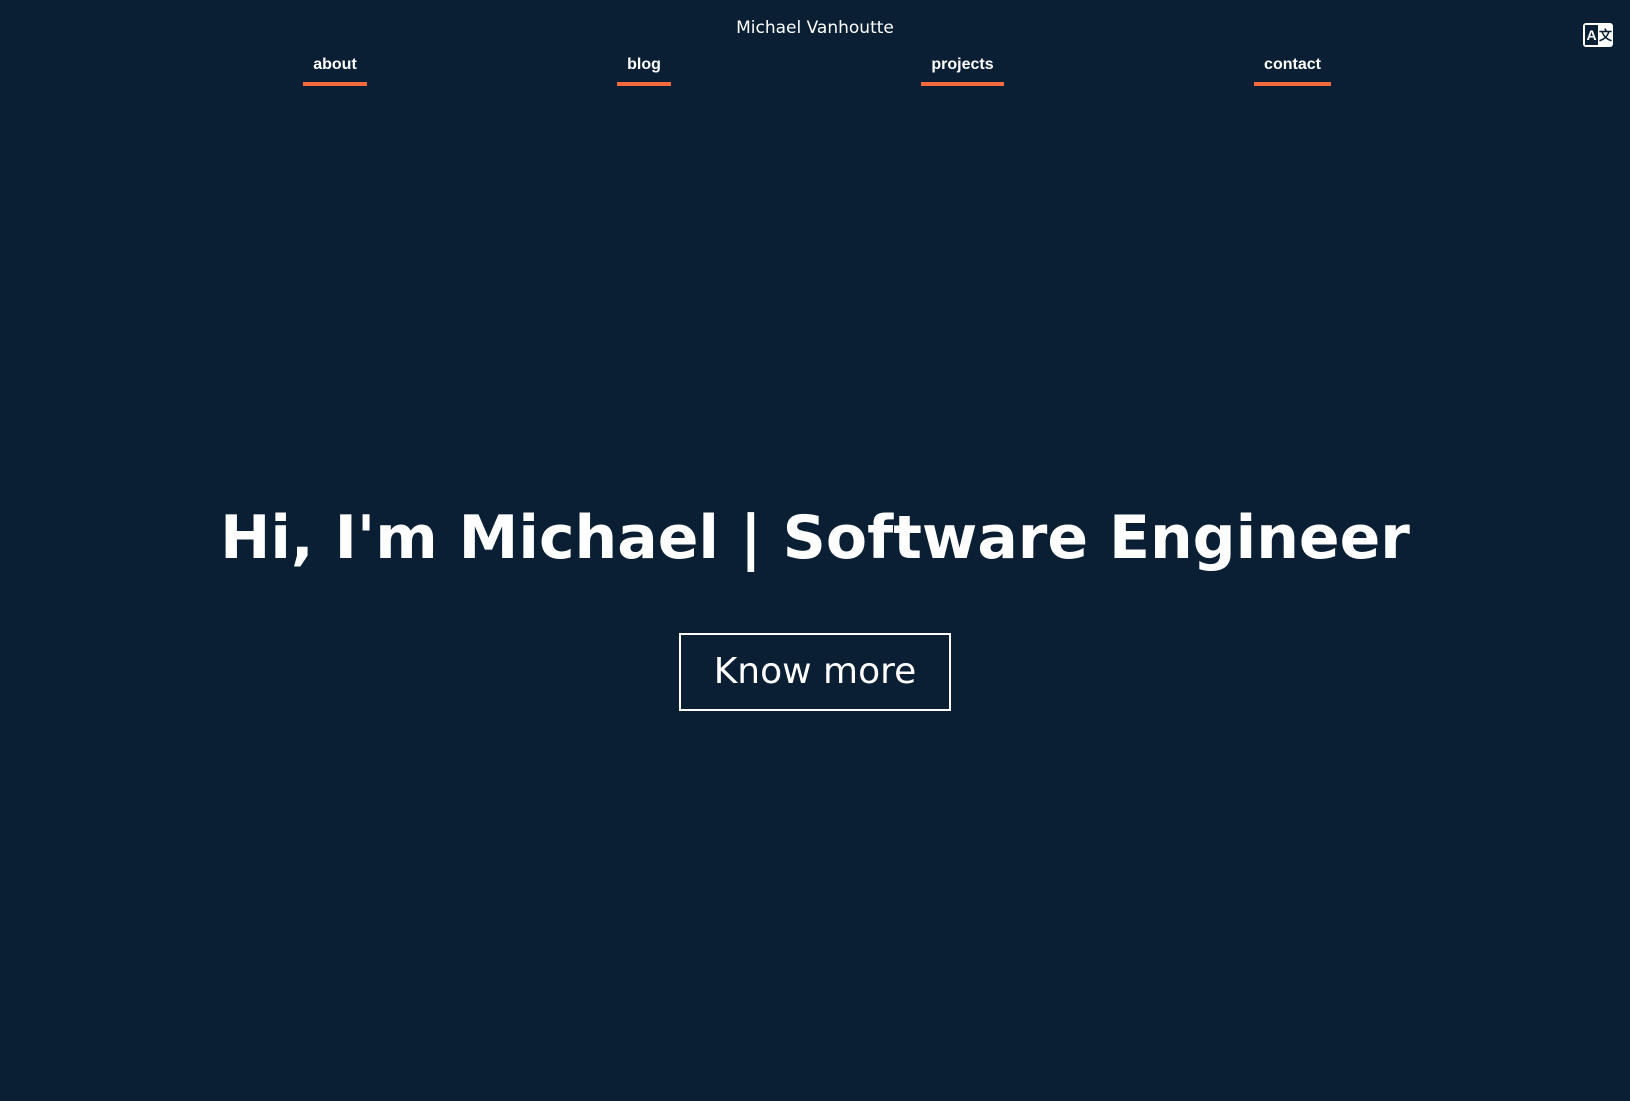 This screenshot has width=1630, height=1101. What do you see at coordinates (815, 28) in the screenshot?
I see `site-name: Michael Vanhoutte` at bounding box center [815, 28].